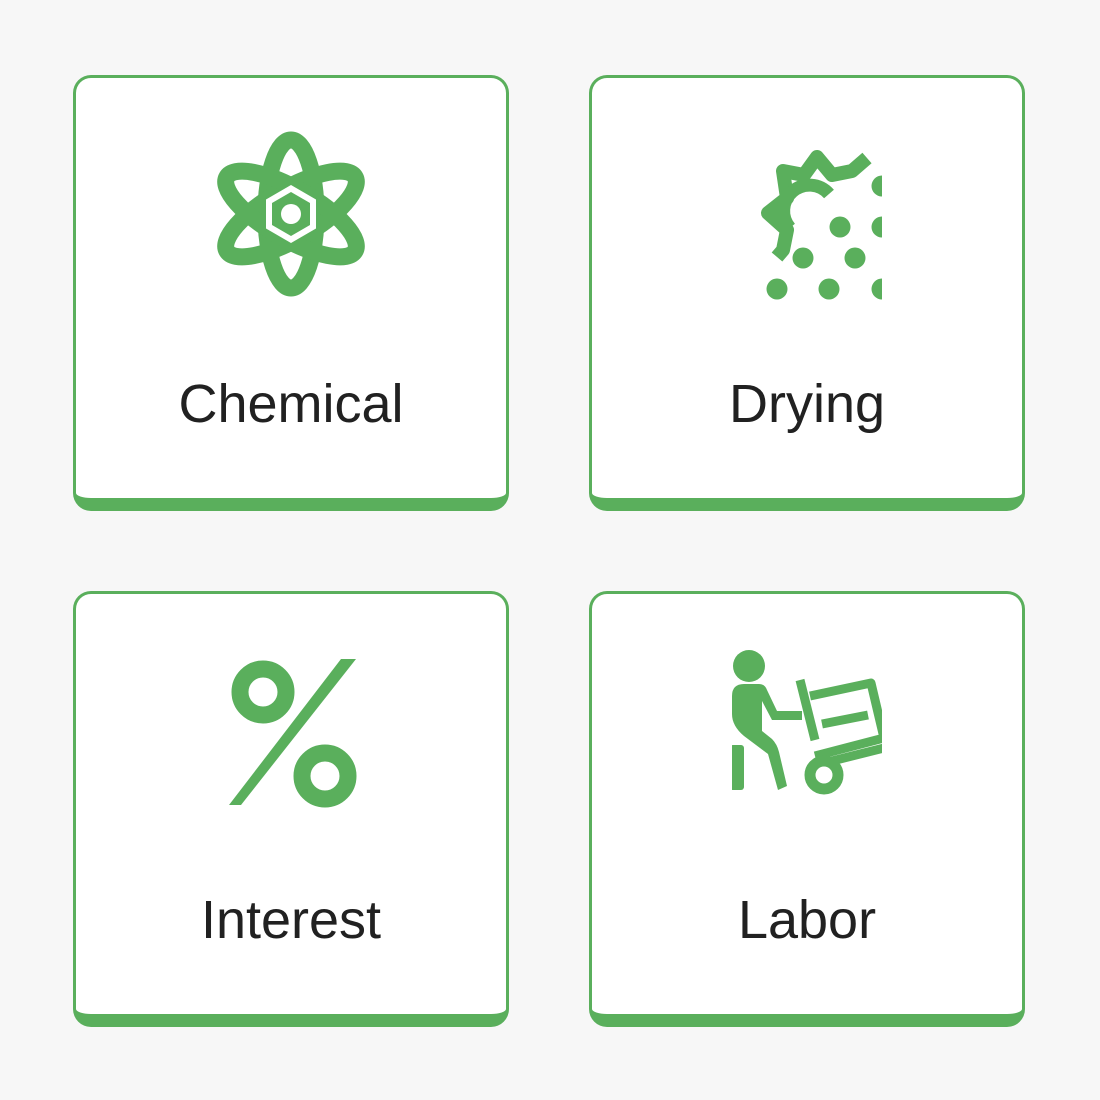 The image size is (1100, 1100). I want to click on hand-truck-worker-icon, so click(807, 734).